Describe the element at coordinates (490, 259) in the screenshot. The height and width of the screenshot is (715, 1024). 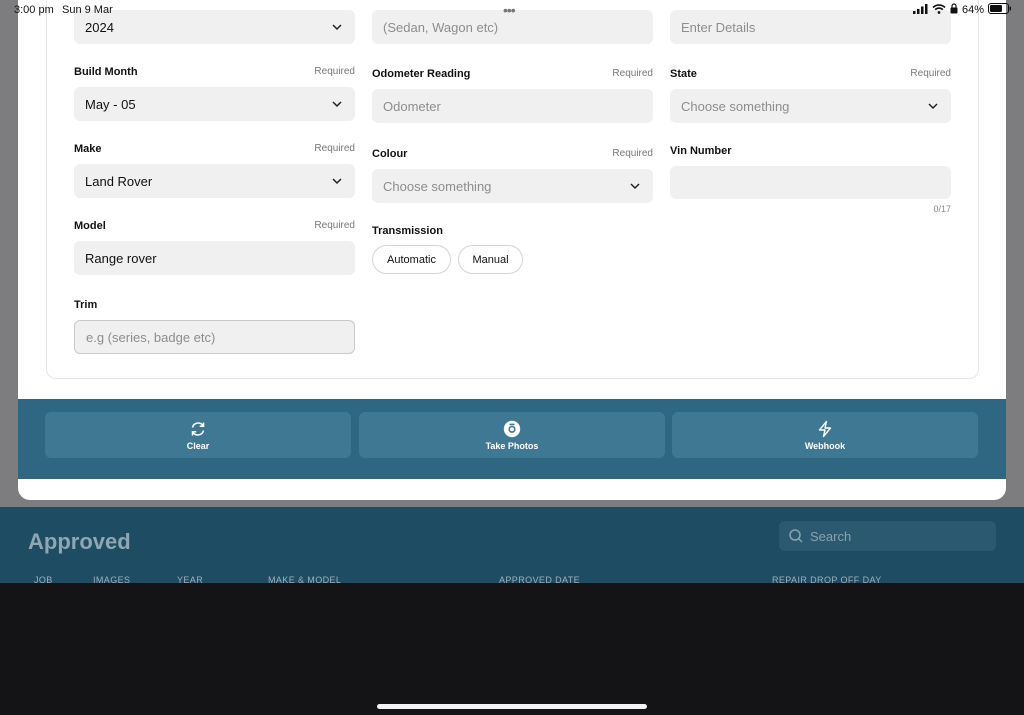
I see `transmission-manual-option: Manual` at that location.